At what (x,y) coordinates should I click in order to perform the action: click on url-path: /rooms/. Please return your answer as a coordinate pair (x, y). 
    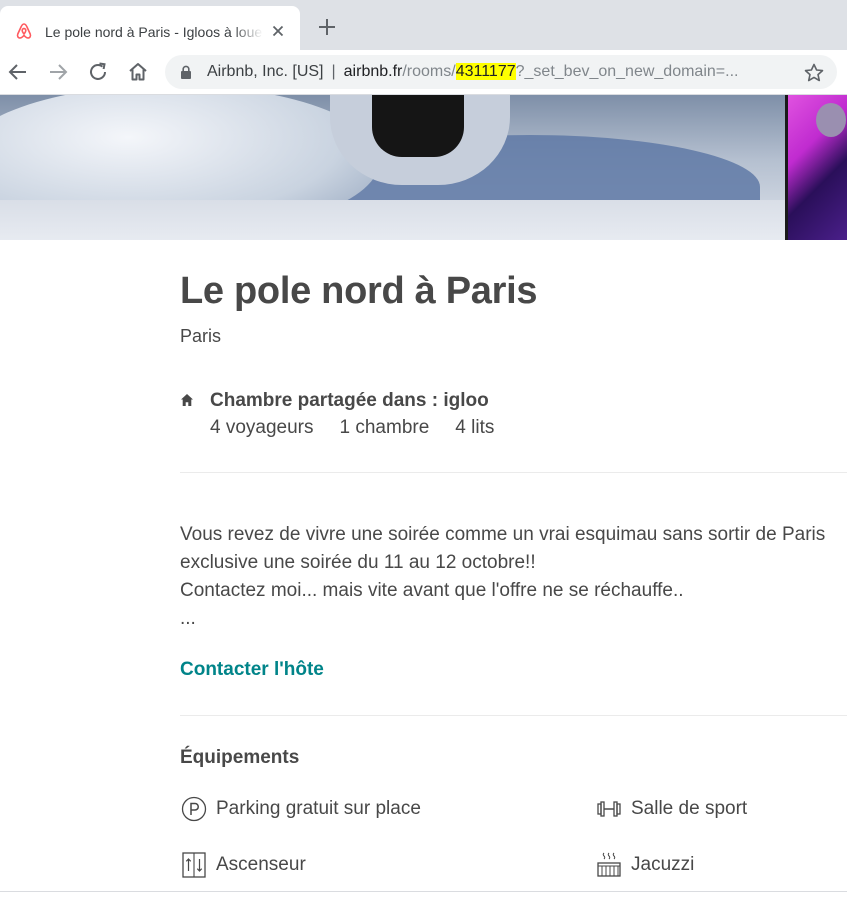
    Looking at the image, I should click on (429, 71).